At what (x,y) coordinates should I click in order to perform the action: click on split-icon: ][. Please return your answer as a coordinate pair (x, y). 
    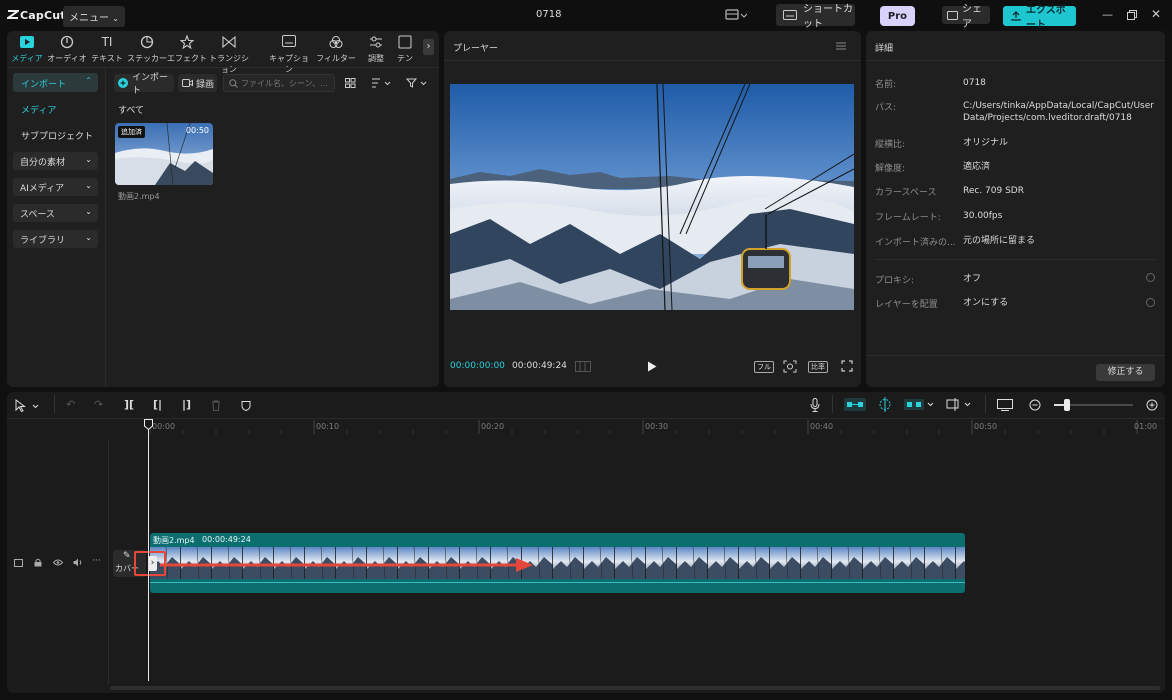
    Looking at the image, I should click on (129, 404).